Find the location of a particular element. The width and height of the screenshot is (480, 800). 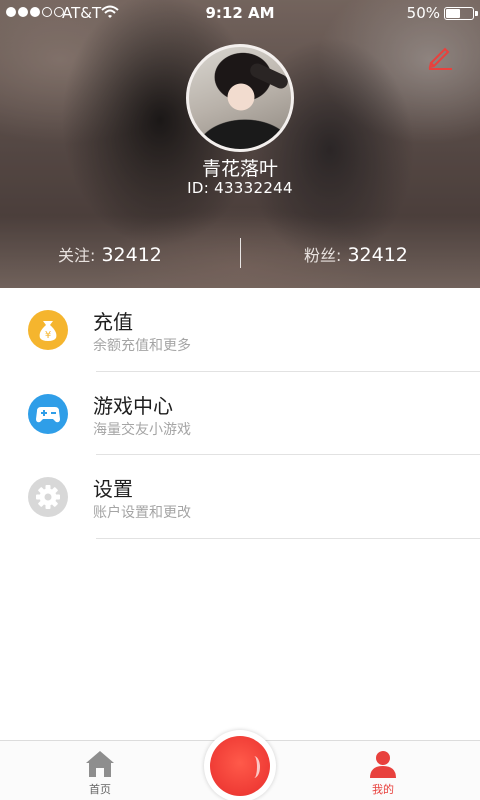

follow-stat: 关注: 32412 is located at coordinates (110, 254).